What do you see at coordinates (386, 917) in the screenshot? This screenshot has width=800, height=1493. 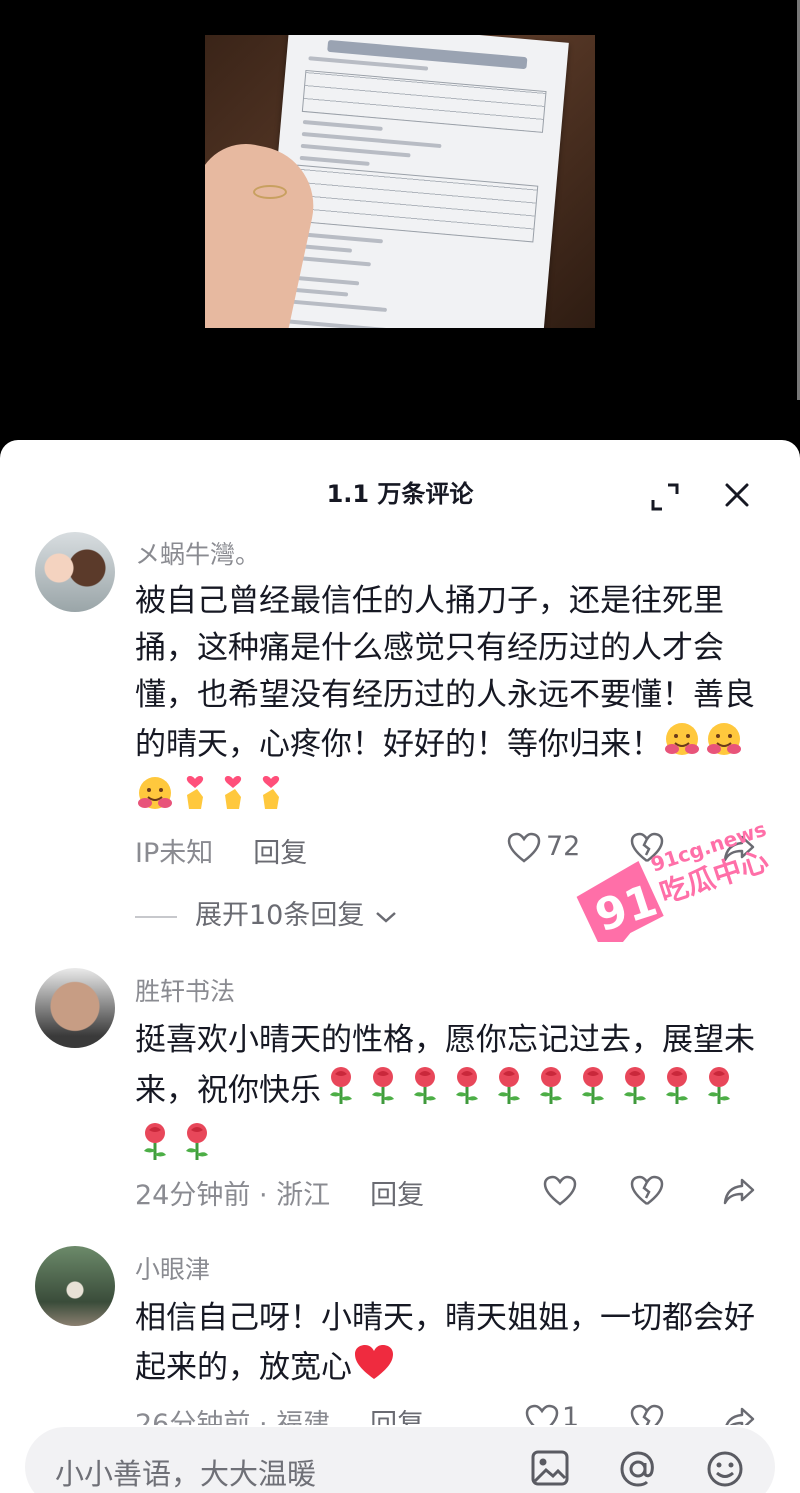 I see `chevron-down-icon` at bounding box center [386, 917].